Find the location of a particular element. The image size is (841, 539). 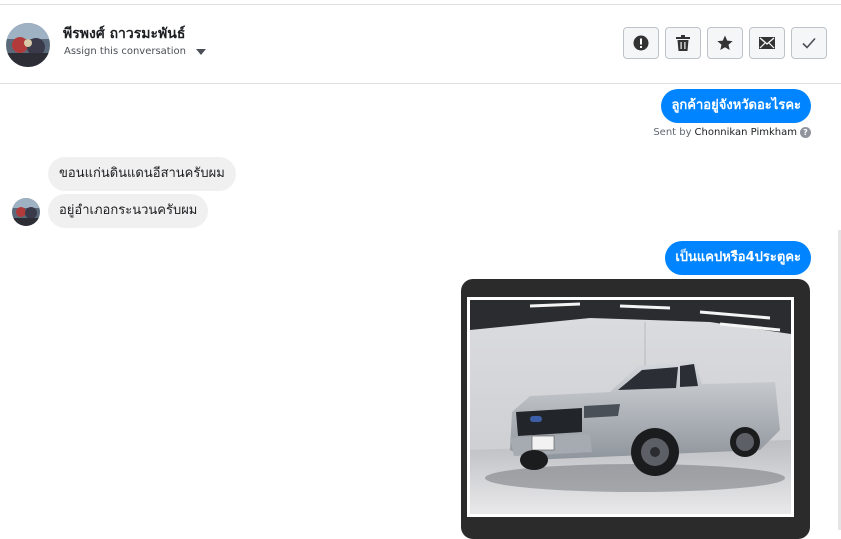

delete-button is located at coordinates (683, 43).